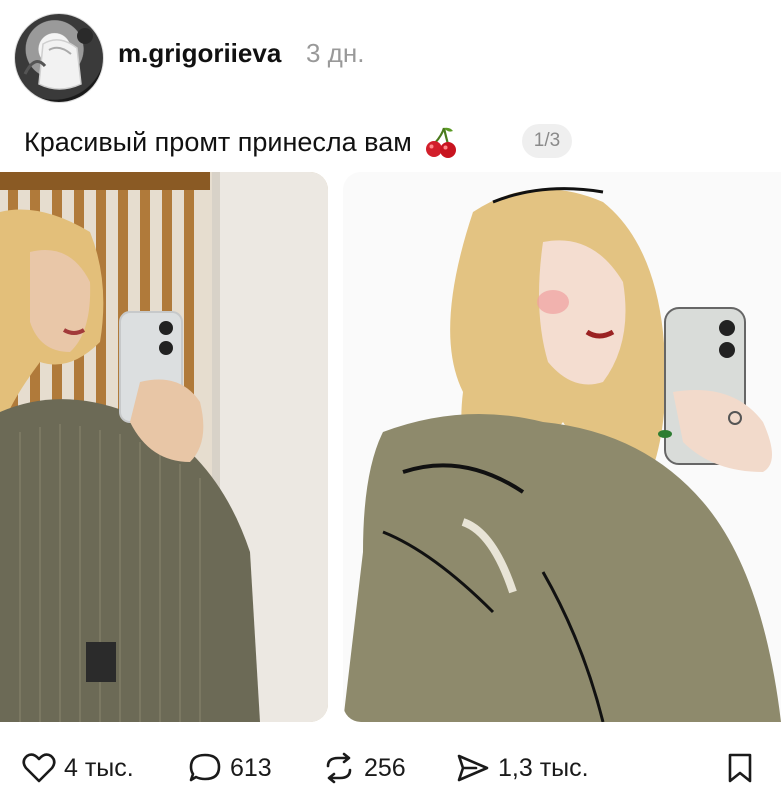 The width and height of the screenshot is (781, 800). What do you see at coordinates (473, 768) in the screenshot?
I see `send-icon` at bounding box center [473, 768].